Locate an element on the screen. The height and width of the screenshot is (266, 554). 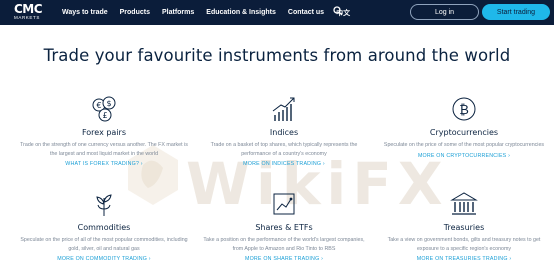
card-title: Cryptocurrencies is located at coordinates (464, 132).